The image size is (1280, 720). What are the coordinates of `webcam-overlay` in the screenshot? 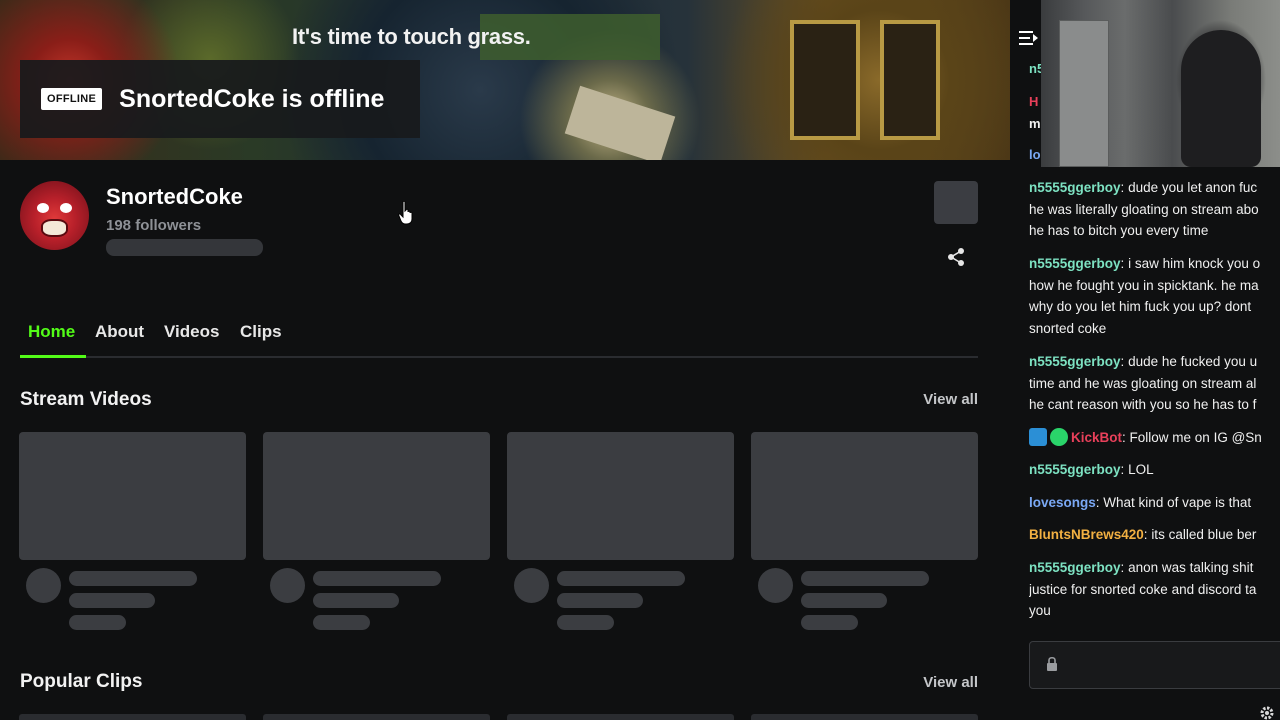 It's located at (1160, 83).